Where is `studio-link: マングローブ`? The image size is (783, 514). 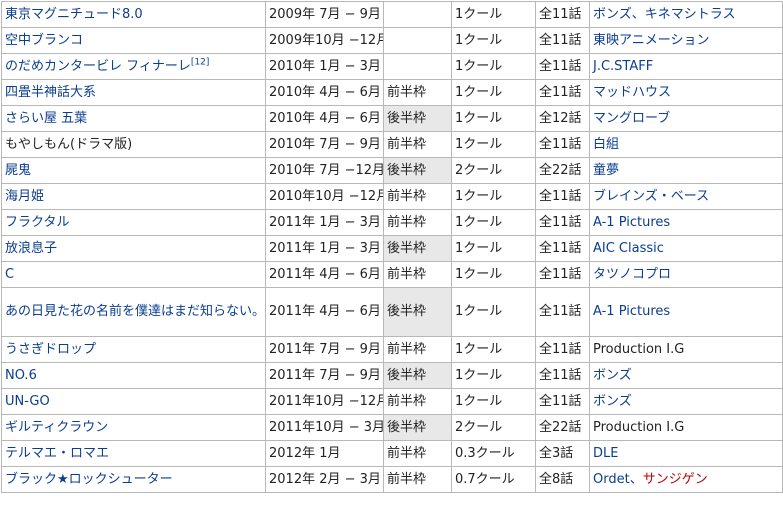 studio-link: マングローブ is located at coordinates (631, 118).